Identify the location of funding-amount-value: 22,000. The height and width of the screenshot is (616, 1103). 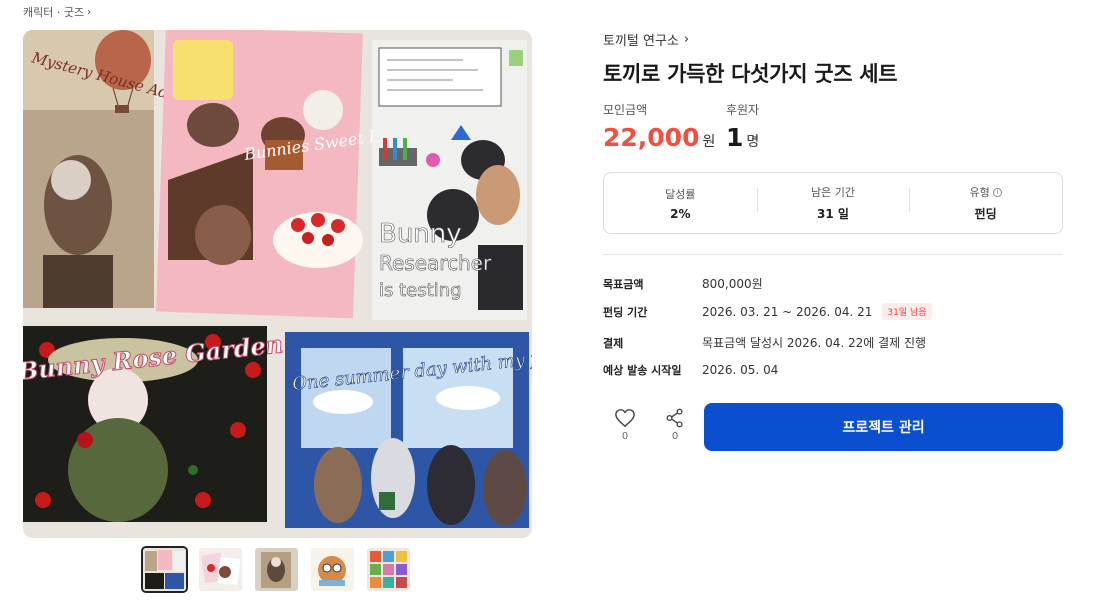
(651, 137).